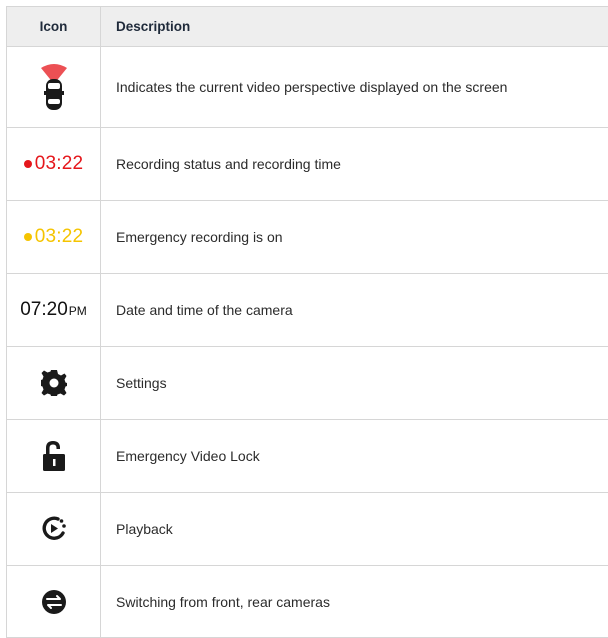  I want to click on playback-icon, so click(54, 529).